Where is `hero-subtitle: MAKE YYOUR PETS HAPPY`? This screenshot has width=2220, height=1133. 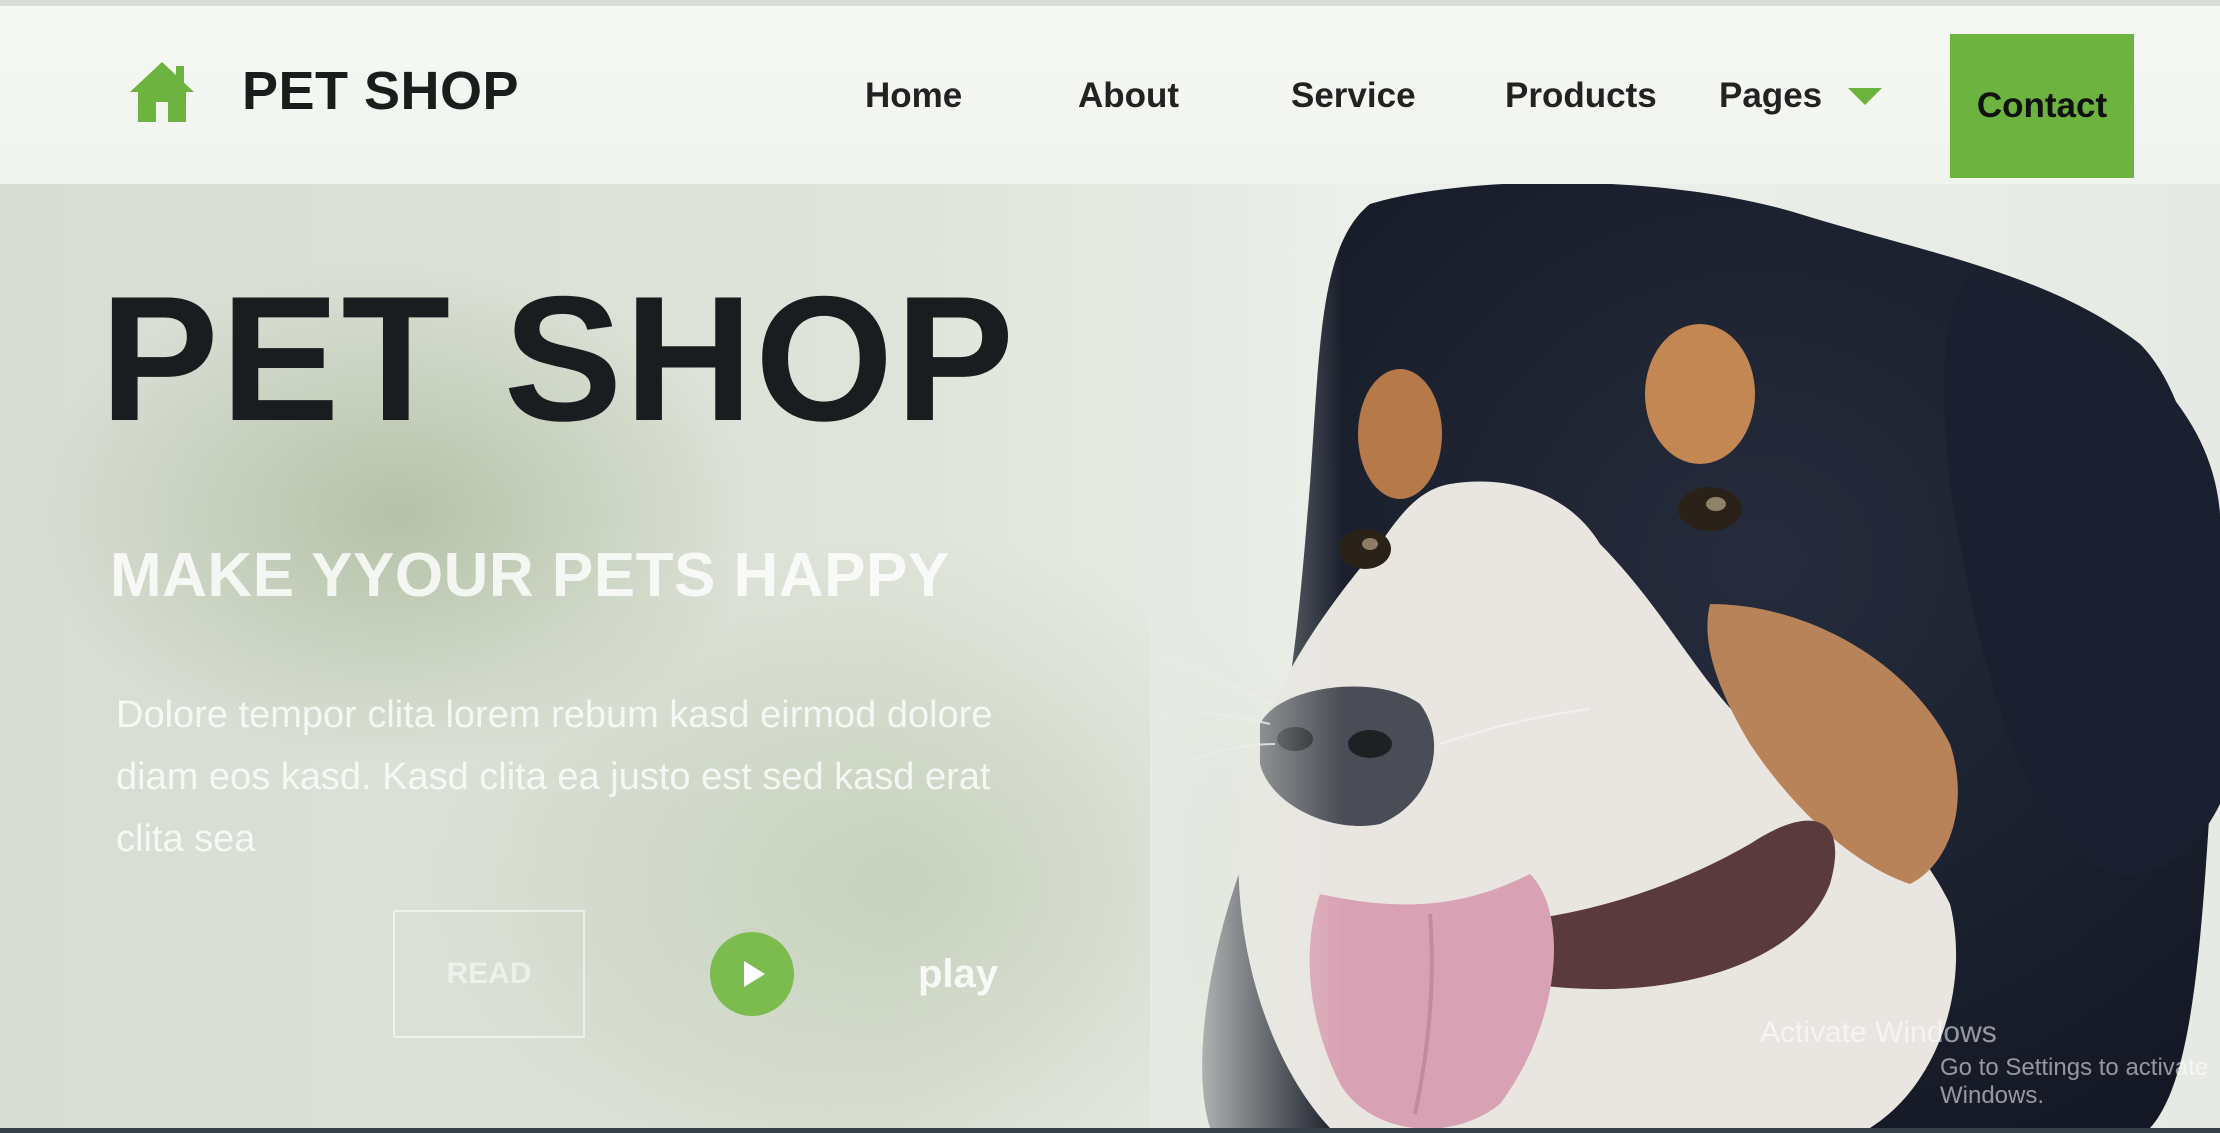 hero-subtitle: MAKE YYOUR PETS HAPPY is located at coordinates (530, 575).